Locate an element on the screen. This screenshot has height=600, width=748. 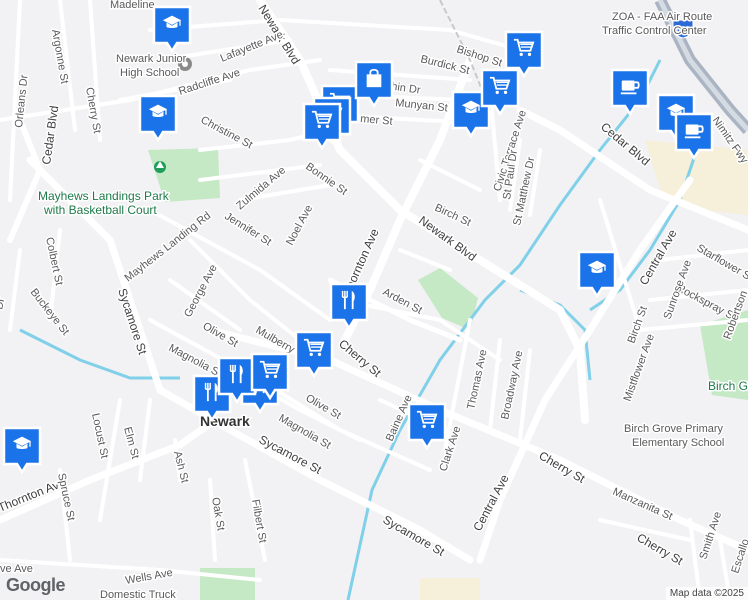
place-label-mayhews-park: Mayhews Landings Park is located at coordinates (104, 196).